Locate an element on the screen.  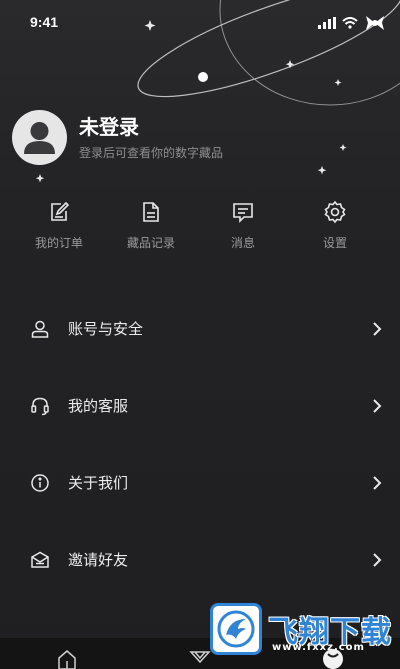
menu-label-about-us: 关于我们 is located at coordinates (98, 483).